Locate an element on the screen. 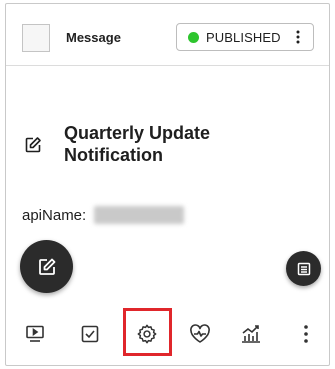  more-vertical-icon is located at coordinates (306, 334).